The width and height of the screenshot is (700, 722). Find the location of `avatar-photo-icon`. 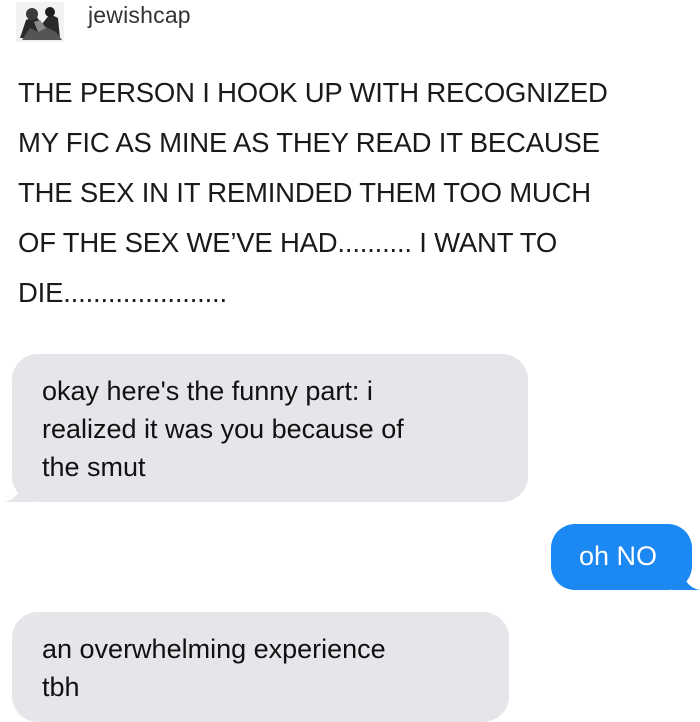

avatar-photo-icon is located at coordinates (40, 22).